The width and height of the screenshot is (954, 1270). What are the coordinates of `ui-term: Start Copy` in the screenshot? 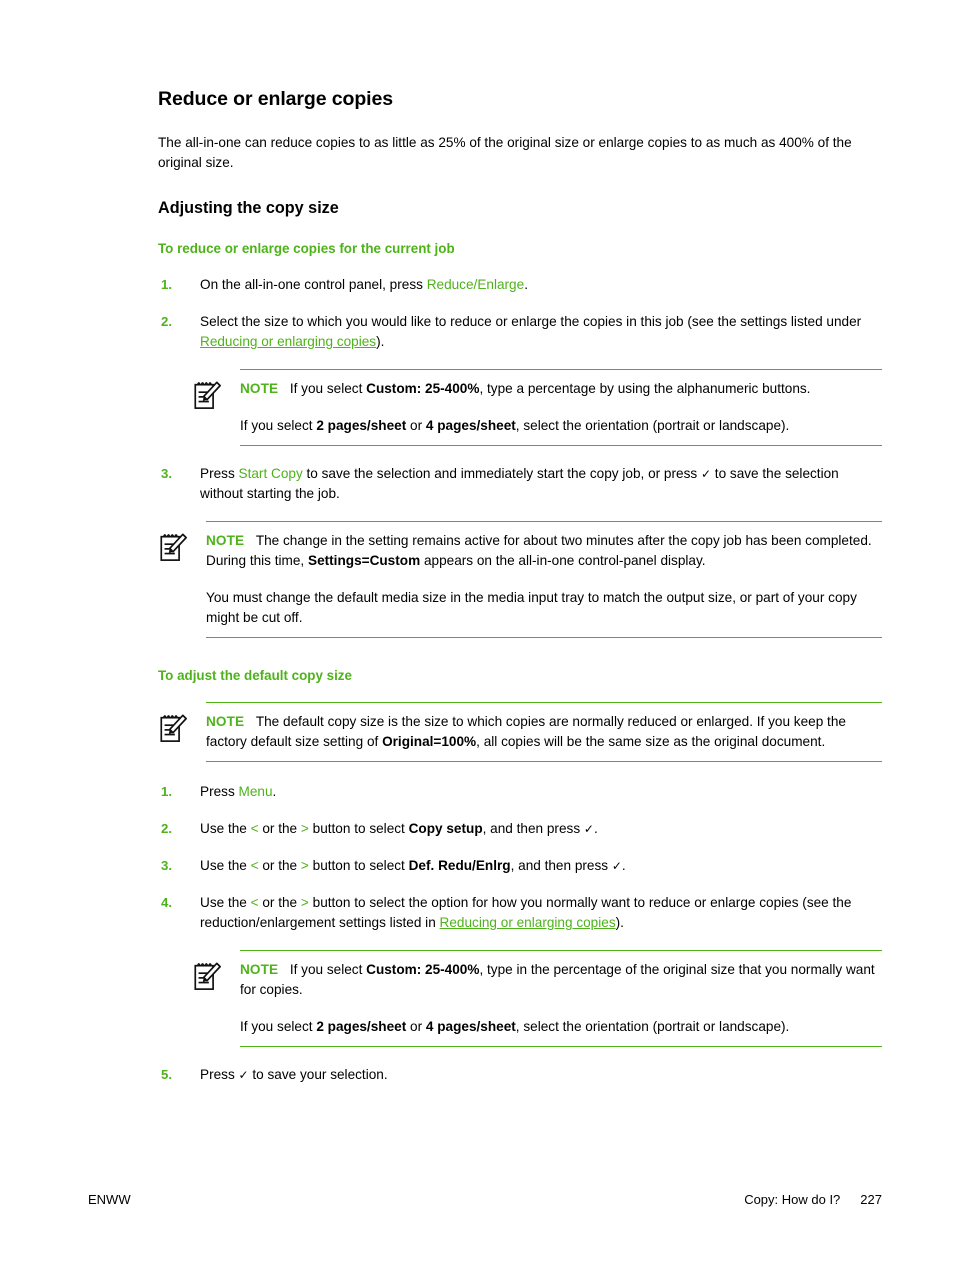 It's located at (270, 473).